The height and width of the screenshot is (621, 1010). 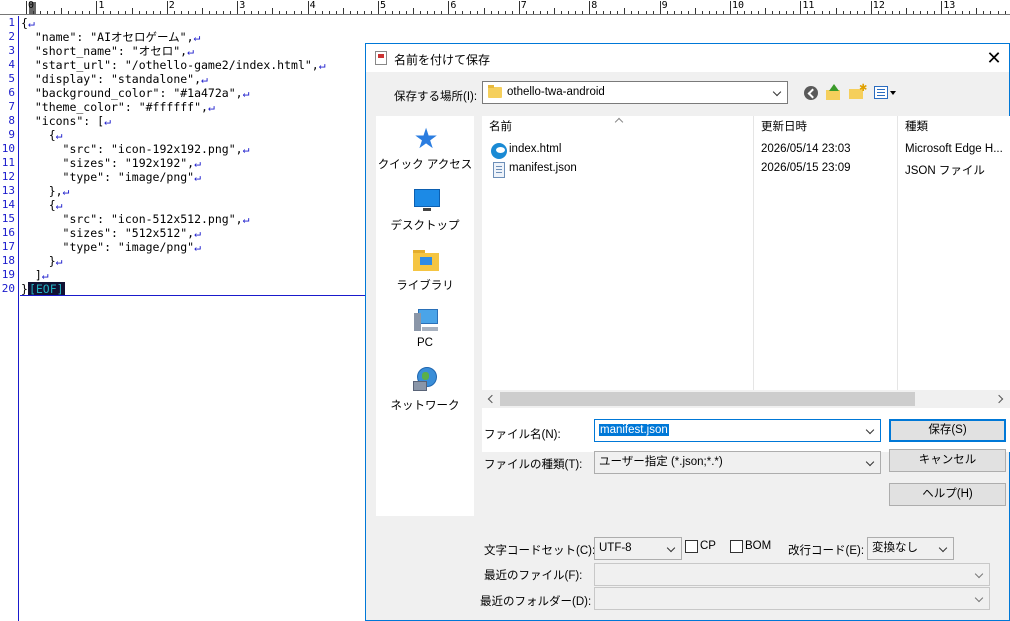 I want to click on place-quick-access: ★ クイック アクセス, so click(x=425, y=151).